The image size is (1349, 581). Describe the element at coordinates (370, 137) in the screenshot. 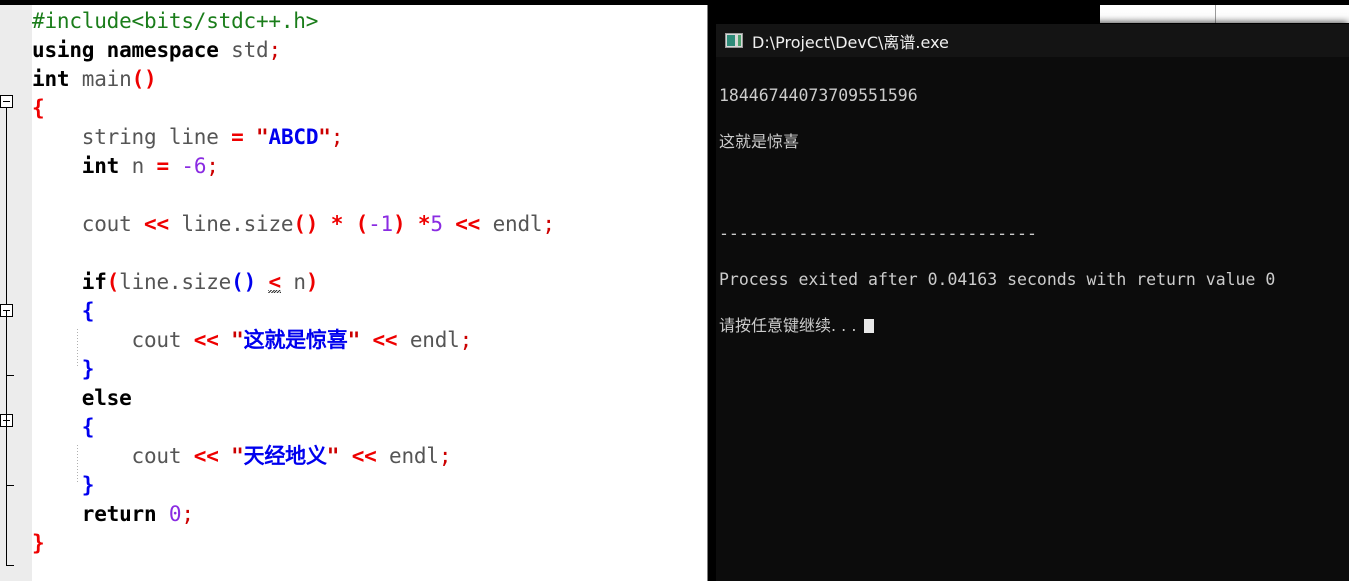

I see `code-line-5: string line = "ABCD";` at that location.